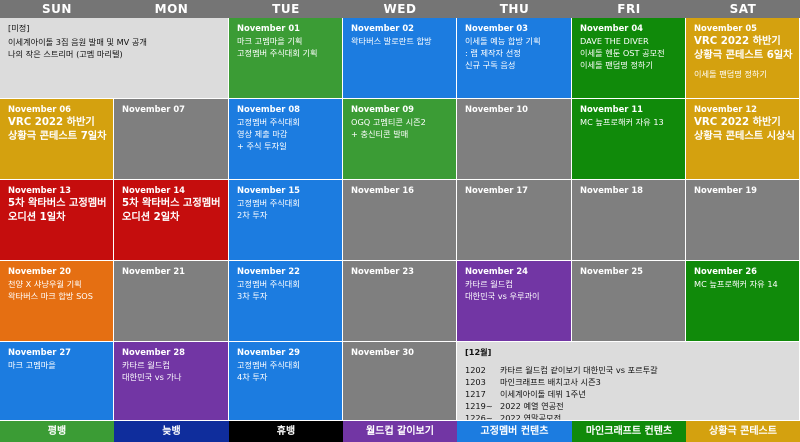  I want to click on event-line: 카타르 월드컵, so click(489, 284).